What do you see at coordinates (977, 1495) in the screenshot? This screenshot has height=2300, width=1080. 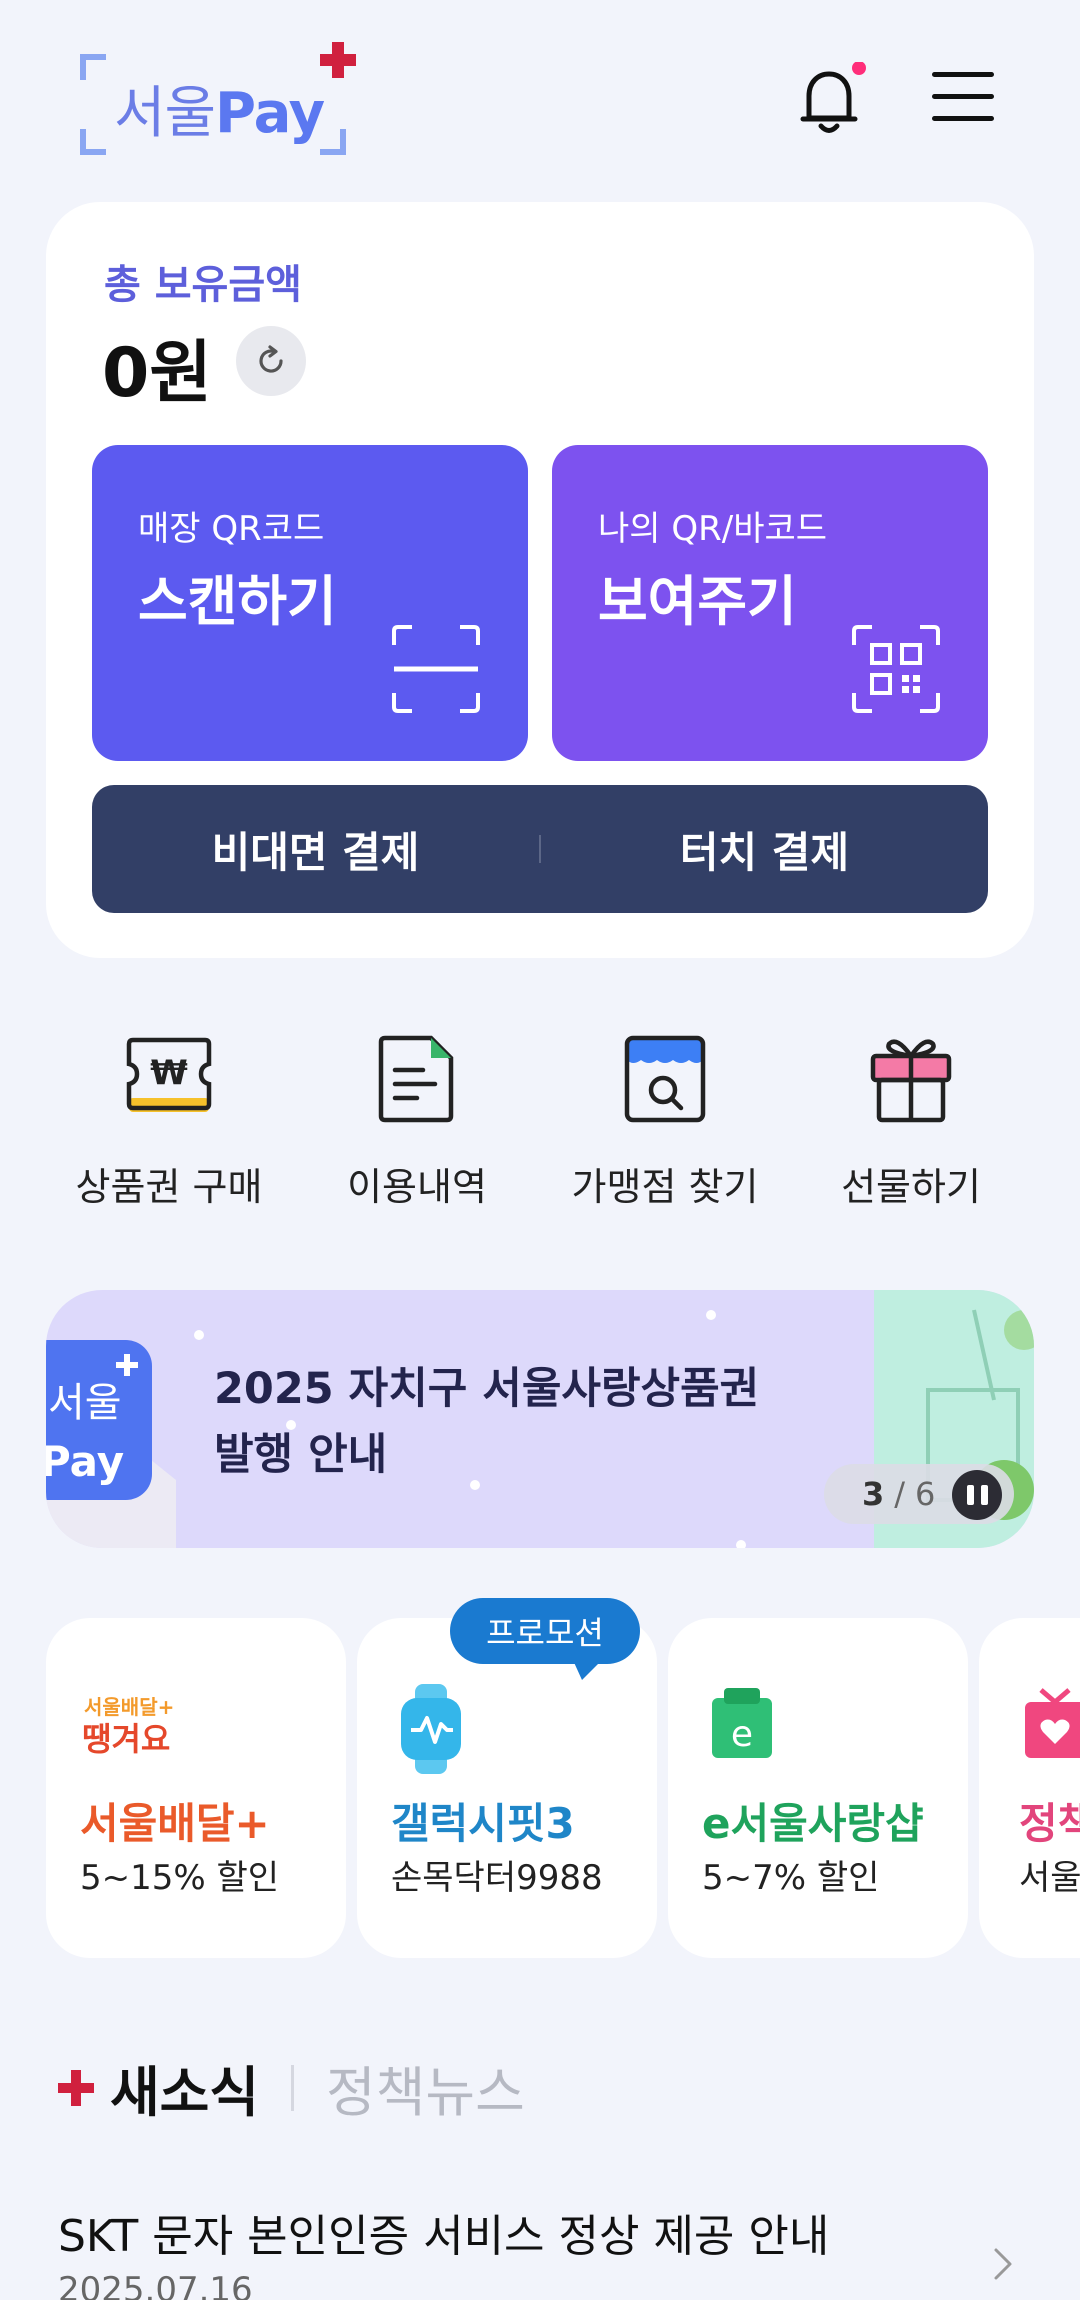 I see `pause-icon` at bounding box center [977, 1495].